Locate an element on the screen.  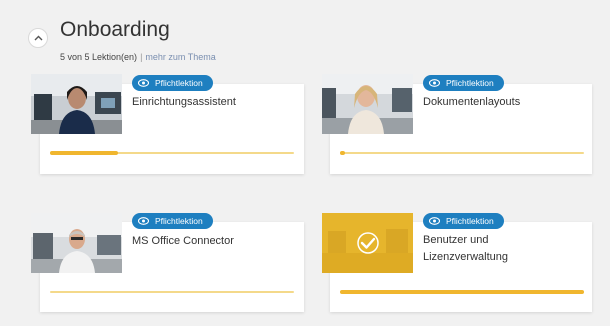
section-title: Onboarding is located at coordinates (115, 29).